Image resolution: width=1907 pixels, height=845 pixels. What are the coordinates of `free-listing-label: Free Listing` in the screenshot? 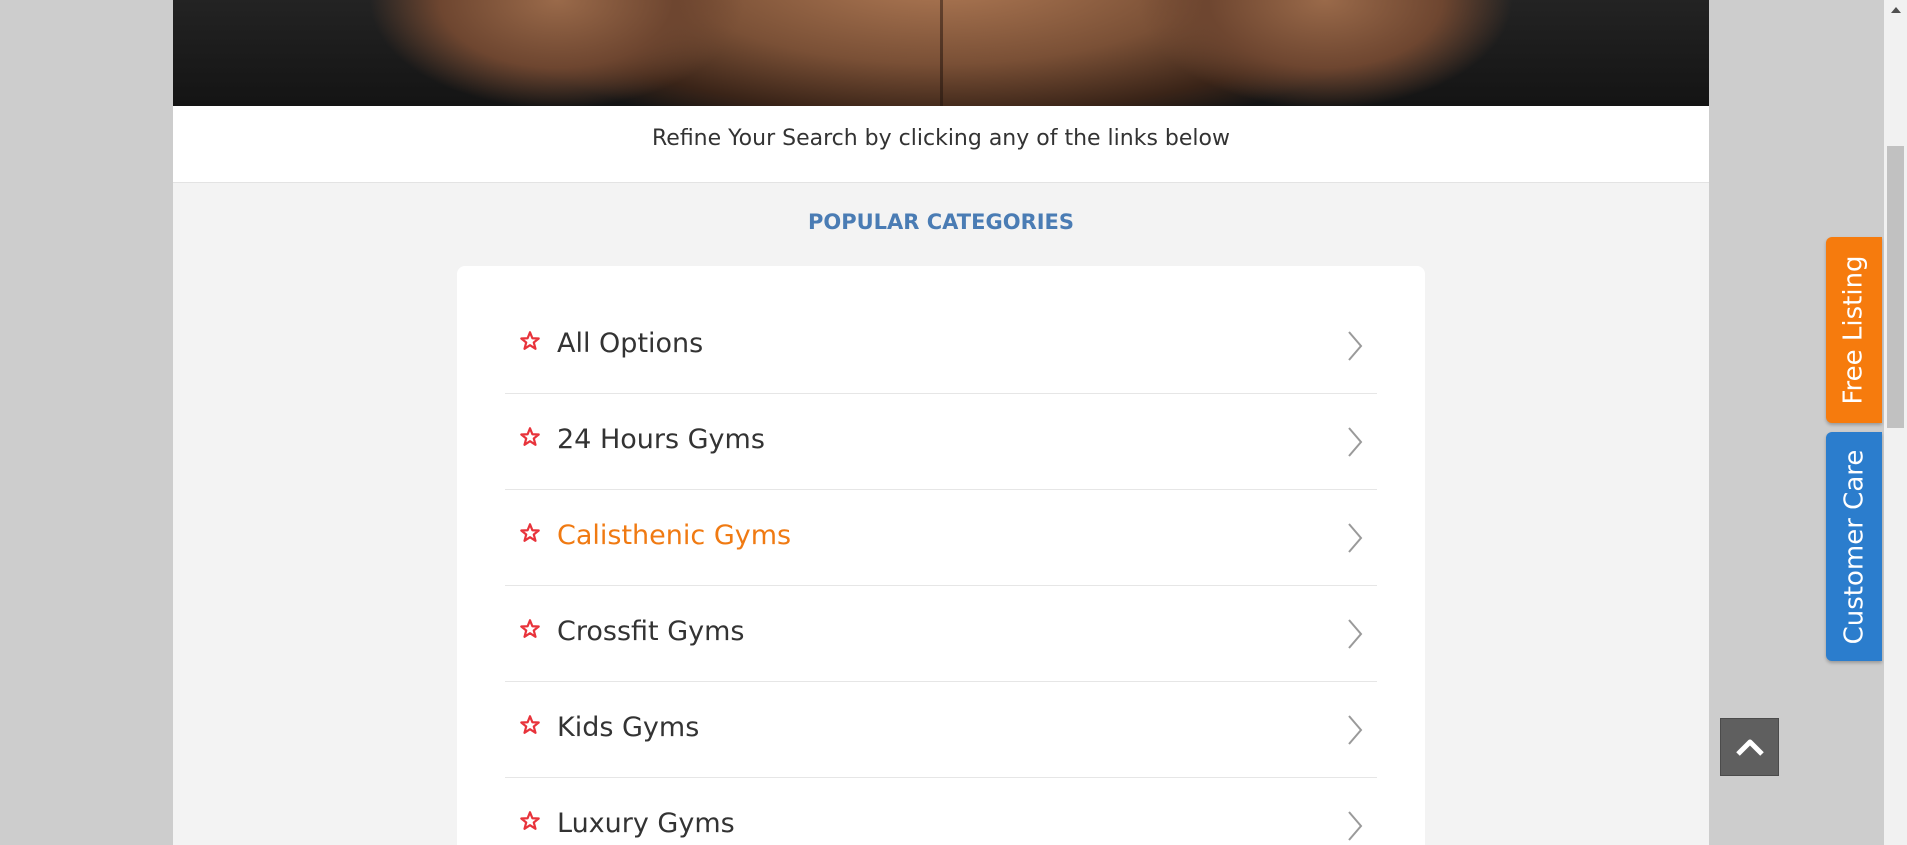 It's located at (1854, 330).